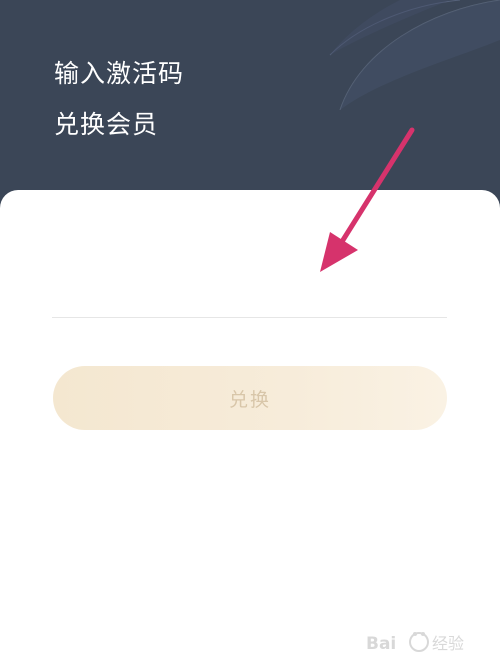 The width and height of the screenshot is (500, 666). What do you see at coordinates (381, 644) in the screenshot?
I see `svg-text: Bai` at bounding box center [381, 644].